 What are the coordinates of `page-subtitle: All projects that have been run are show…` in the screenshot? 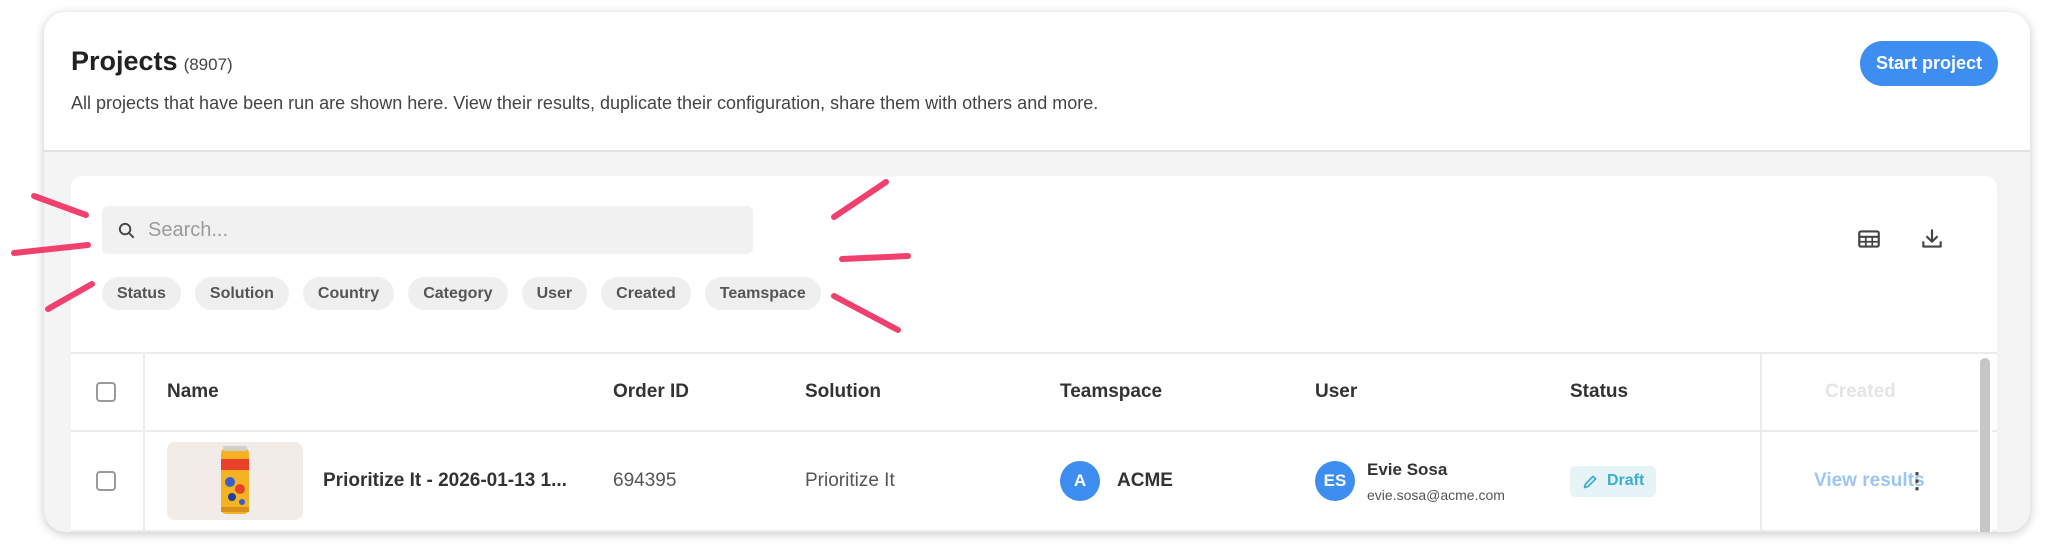 It's located at (585, 103).